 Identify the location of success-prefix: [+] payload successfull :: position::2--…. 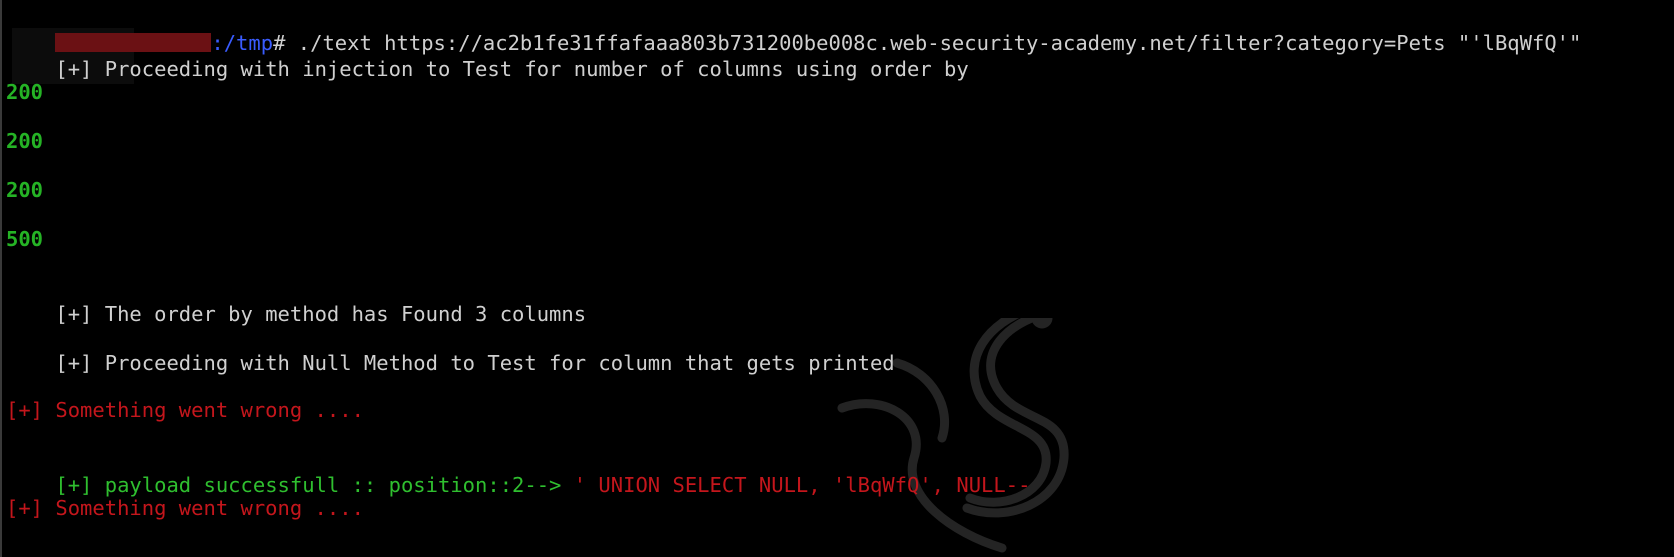
(314, 485).